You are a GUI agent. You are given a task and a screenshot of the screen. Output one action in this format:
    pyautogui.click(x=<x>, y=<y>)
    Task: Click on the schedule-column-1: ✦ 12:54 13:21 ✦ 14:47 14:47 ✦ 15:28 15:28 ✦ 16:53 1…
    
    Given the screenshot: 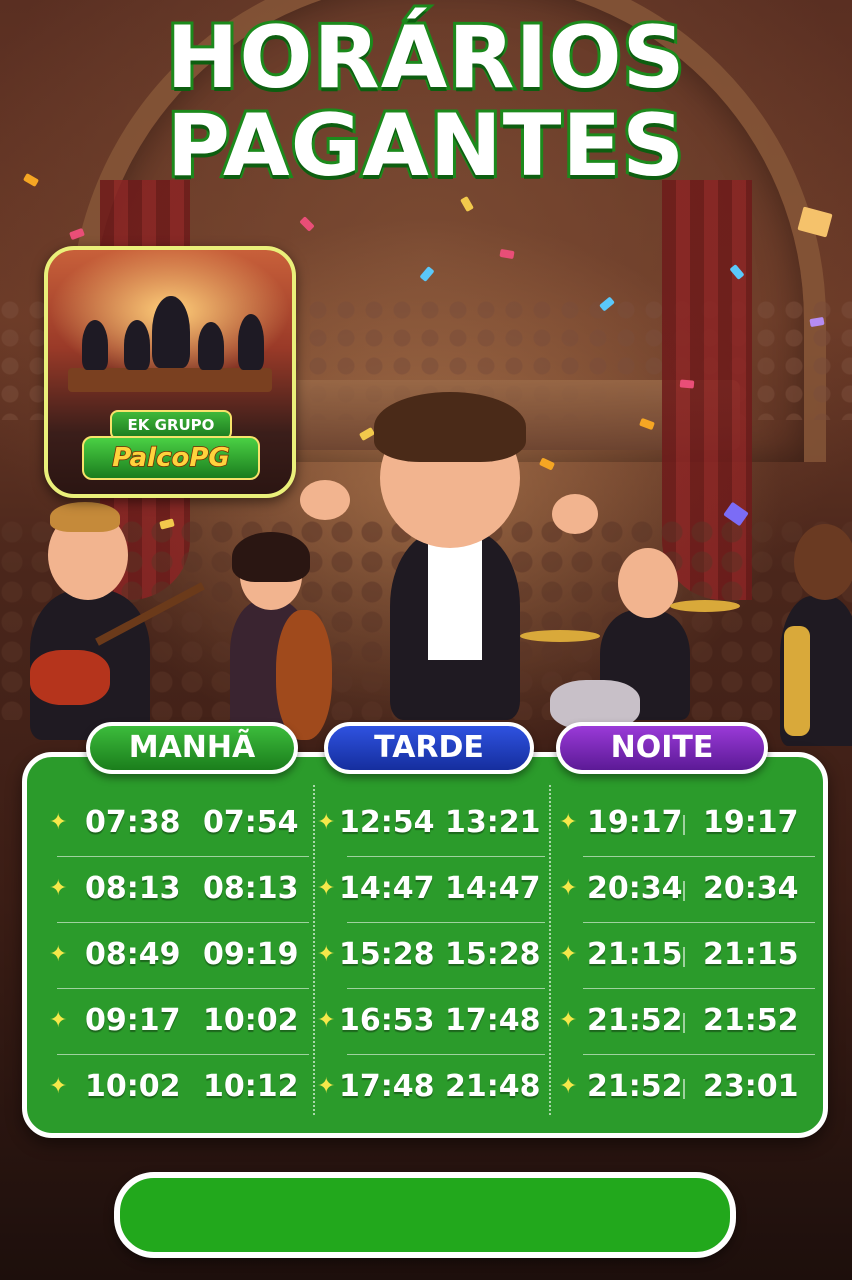 What is the action you would take?
    pyautogui.click(x=435, y=945)
    